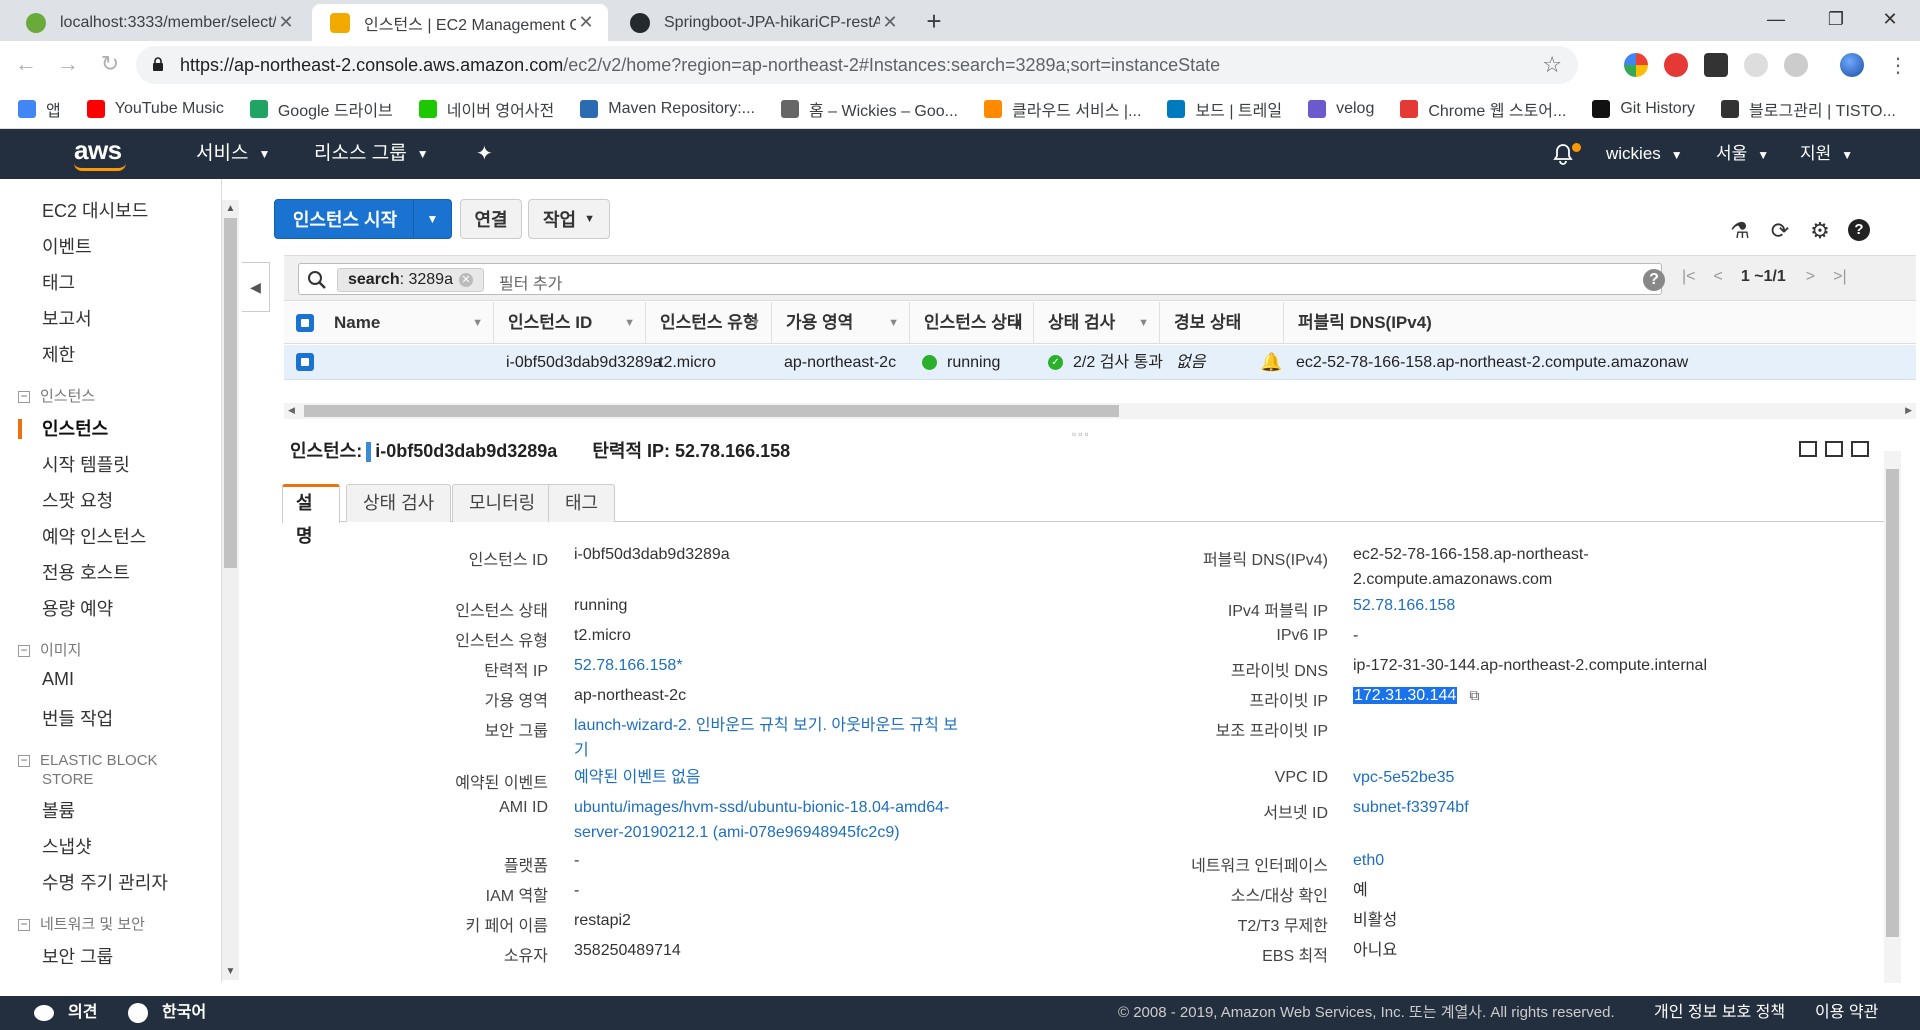  I want to click on last-page-icon: >|, so click(1840, 276).